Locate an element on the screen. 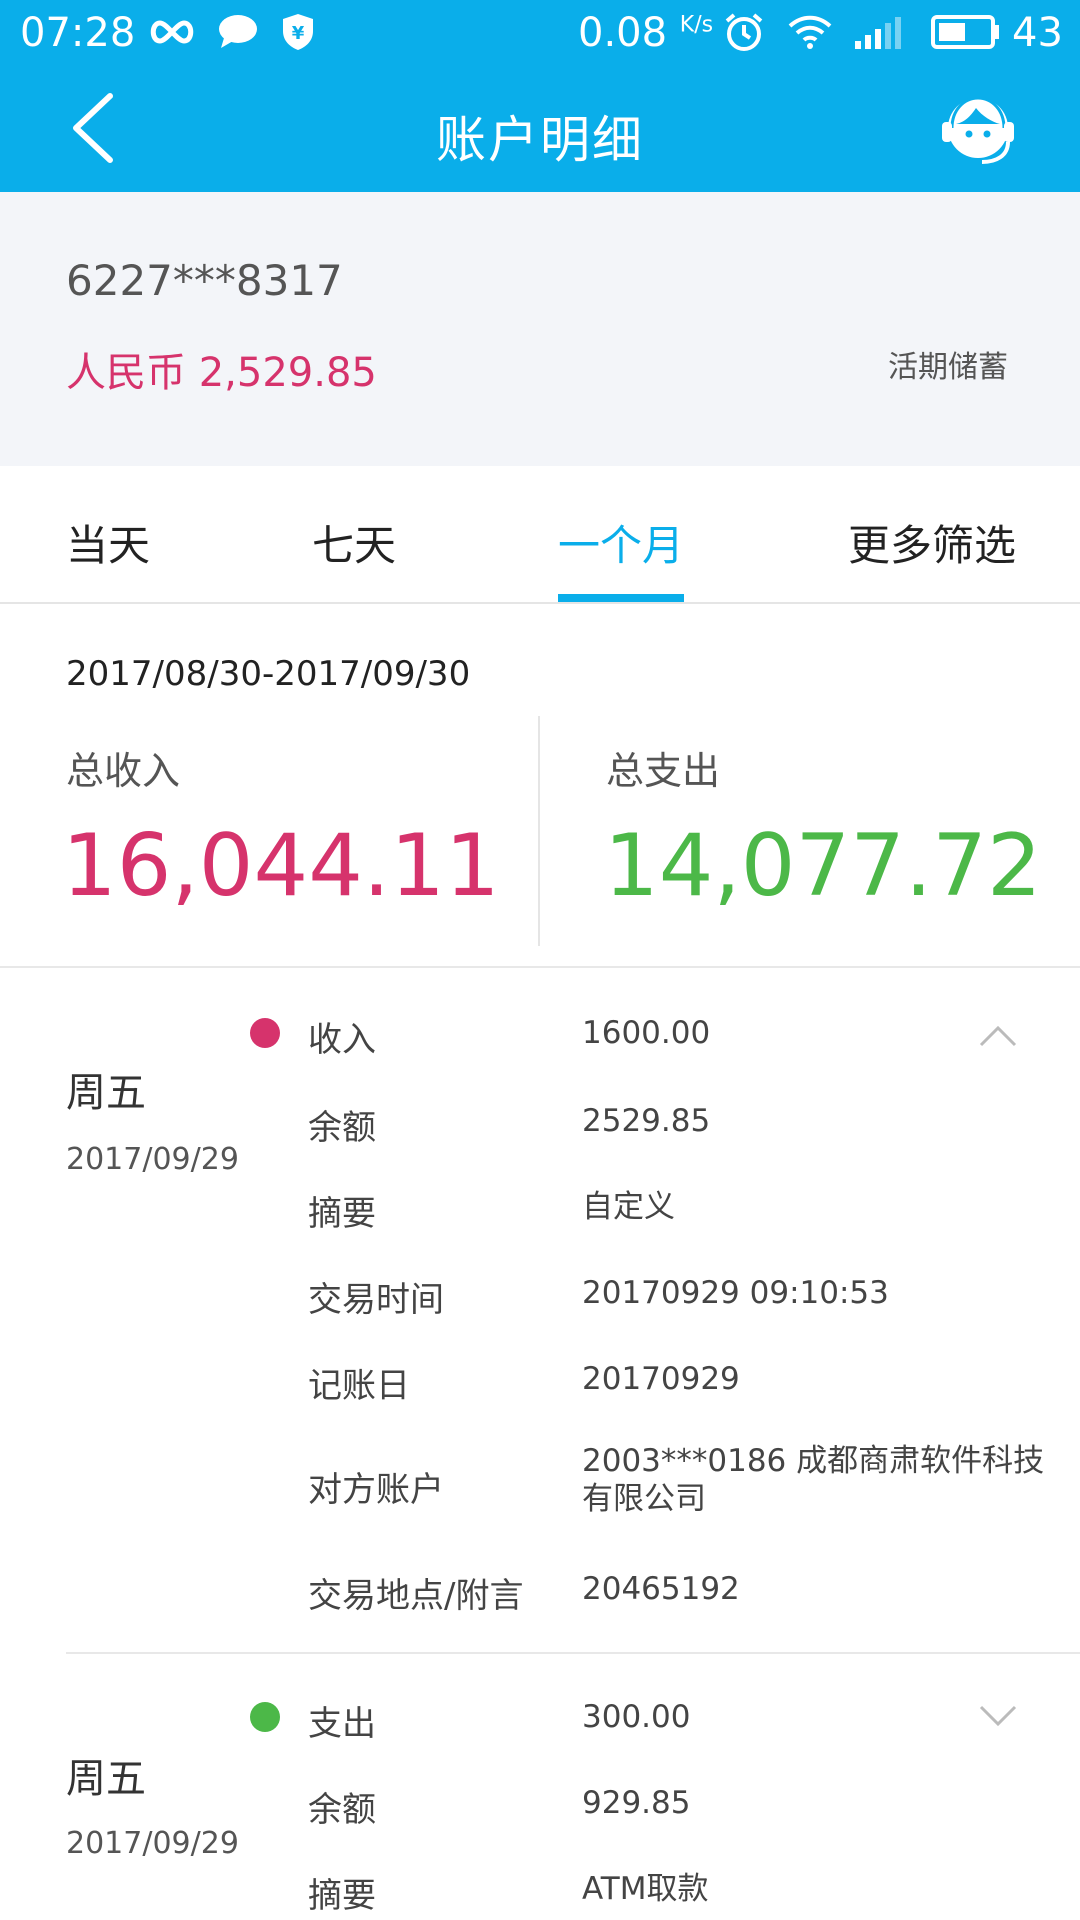 This screenshot has width=1080, height=1920. battery-percent: 43 is located at coordinates (1037, 33).